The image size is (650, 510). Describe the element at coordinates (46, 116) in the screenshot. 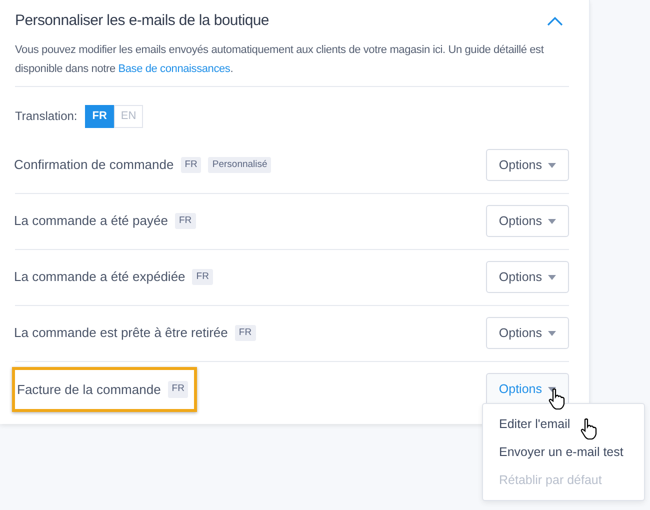

I see `translation-label: Translation:` at that location.